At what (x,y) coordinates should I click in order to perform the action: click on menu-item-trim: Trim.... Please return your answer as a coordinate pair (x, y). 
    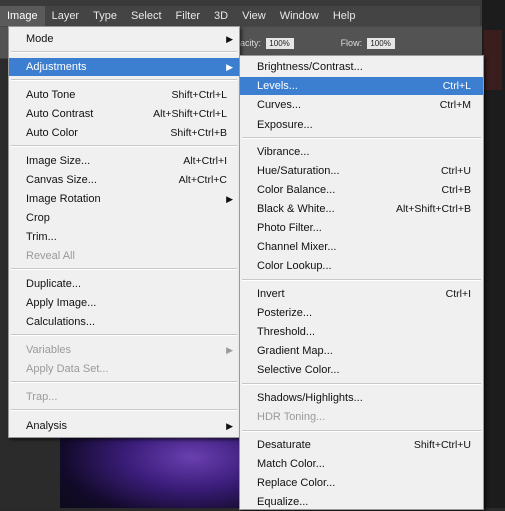
    Looking at the image, I should click on (124, 237).